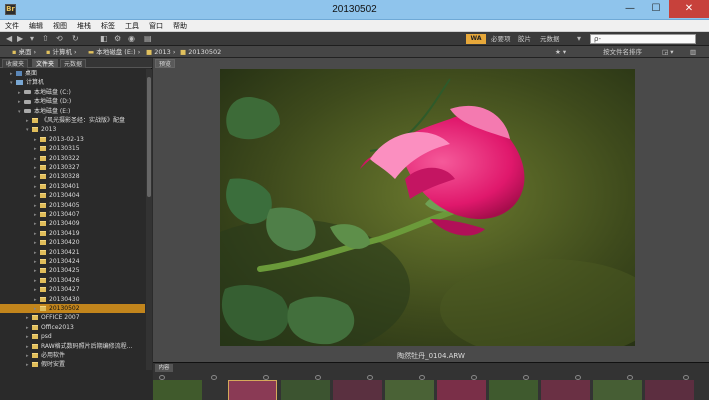  Describe the element at coordinates (72, 92) in the screenshot. I see `tree-item: ▸ 本地磁盘 (C:)` at that location.